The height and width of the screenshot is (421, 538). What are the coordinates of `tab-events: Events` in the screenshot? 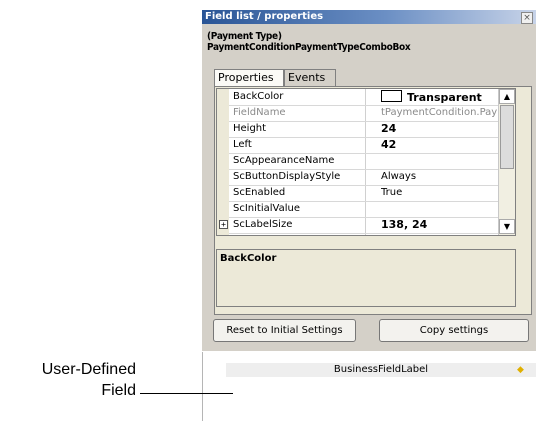 It's located at (310, 77).